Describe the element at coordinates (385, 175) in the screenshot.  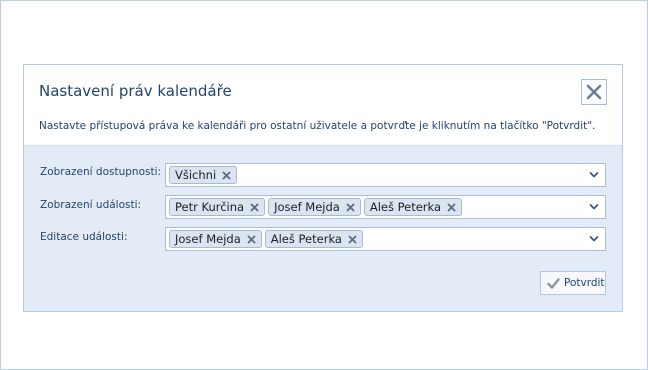
I see `availability-select: Všichni` at that location.